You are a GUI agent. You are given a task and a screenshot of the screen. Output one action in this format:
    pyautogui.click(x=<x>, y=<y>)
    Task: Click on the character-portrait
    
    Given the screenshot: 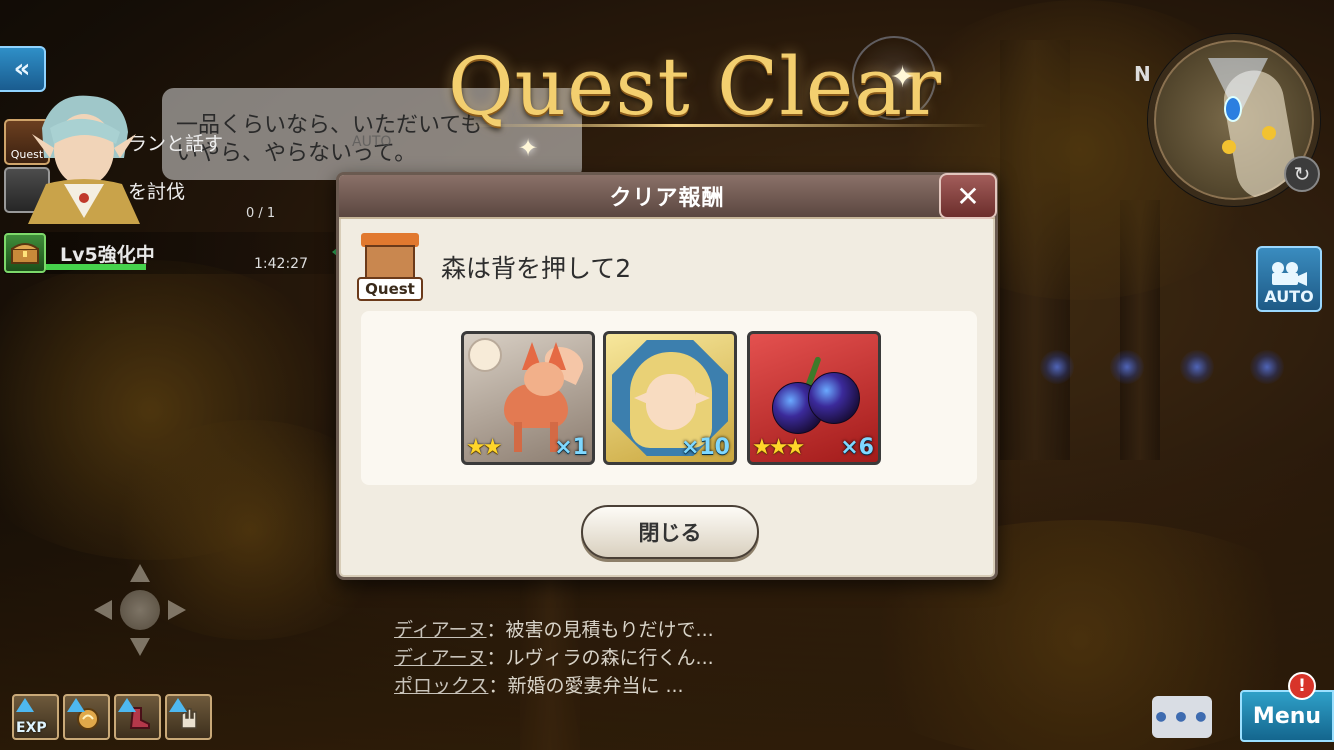 What is the action you would take?
    pyautogui.click(x=84, y=159)
    